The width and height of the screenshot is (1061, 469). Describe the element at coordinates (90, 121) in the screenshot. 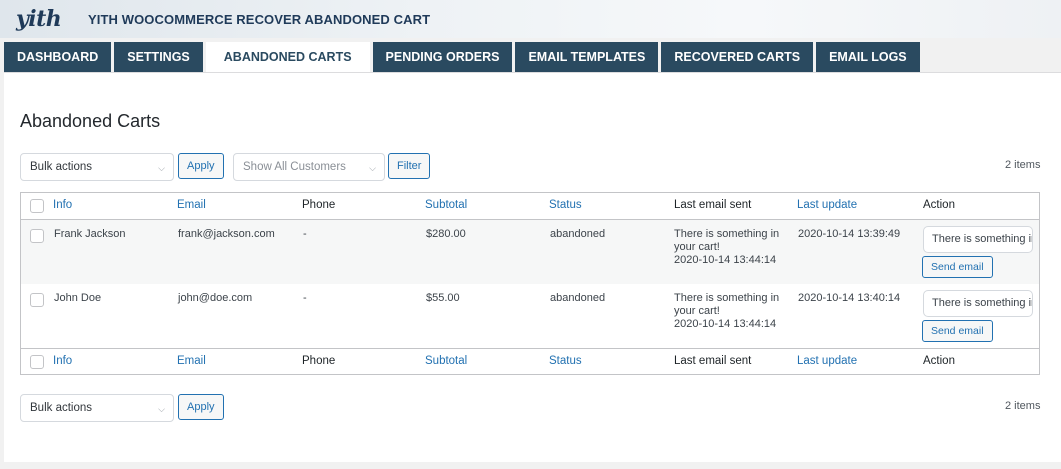

I see `page-title: Abandoned Carts` at that location.